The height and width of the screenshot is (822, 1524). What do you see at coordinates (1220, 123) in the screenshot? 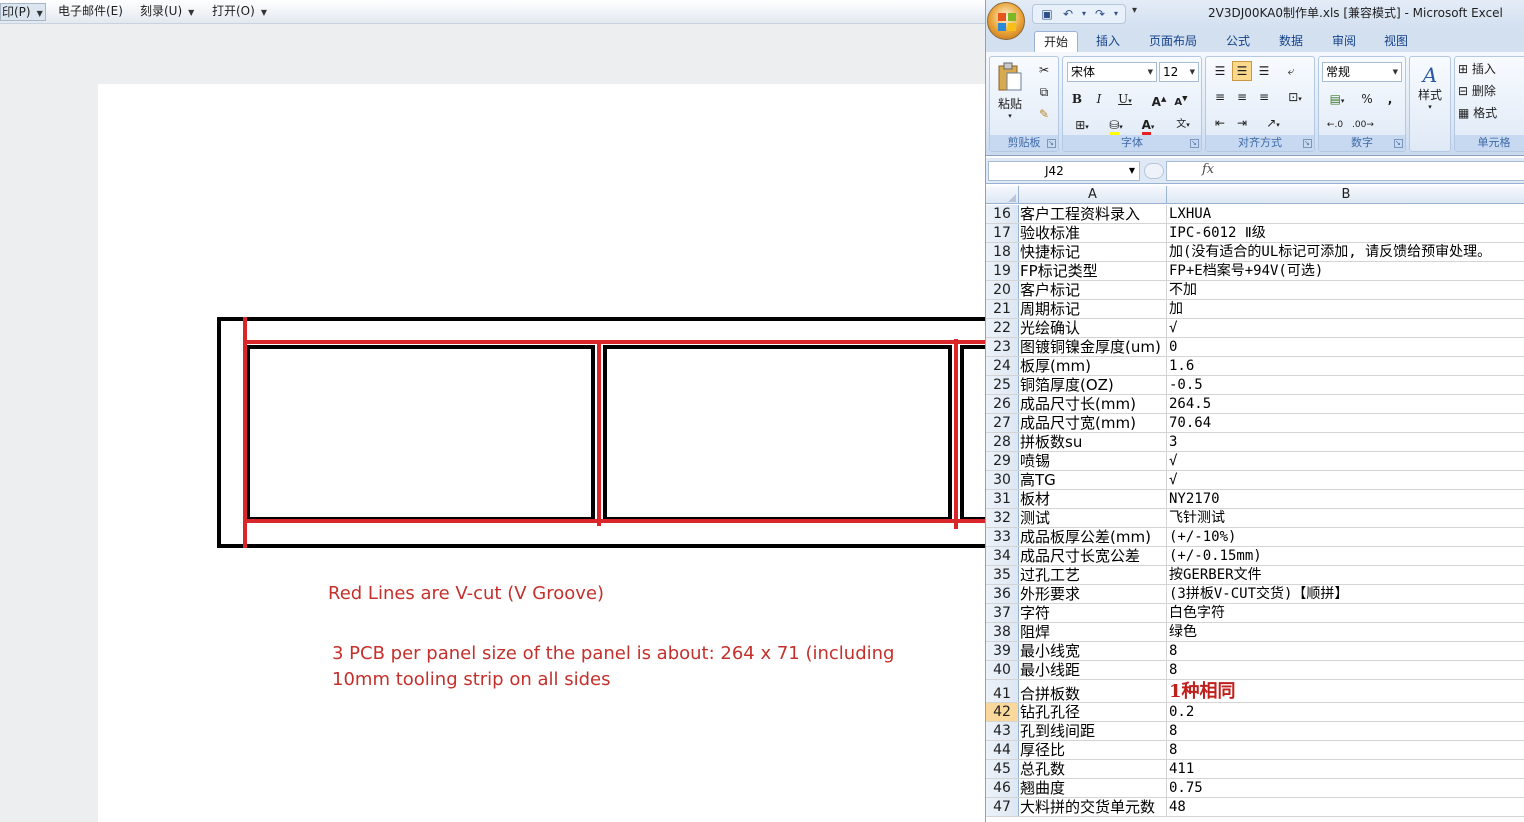
I see `decrease-indent-button: ⇤` at bounding box center [1220, 123].